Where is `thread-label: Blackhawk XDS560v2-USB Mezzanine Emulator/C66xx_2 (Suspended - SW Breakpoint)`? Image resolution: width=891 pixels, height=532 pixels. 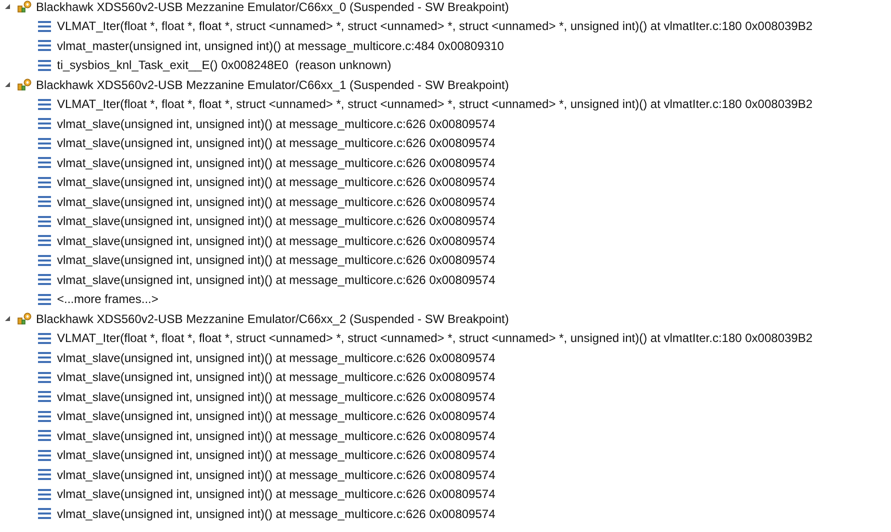
thread-label: Blackhawk XDS560v2-USB Mezzanine Emulator/C66xx_2 (Suspended - SW Breakpoint) is located at coordinates (272, 319).